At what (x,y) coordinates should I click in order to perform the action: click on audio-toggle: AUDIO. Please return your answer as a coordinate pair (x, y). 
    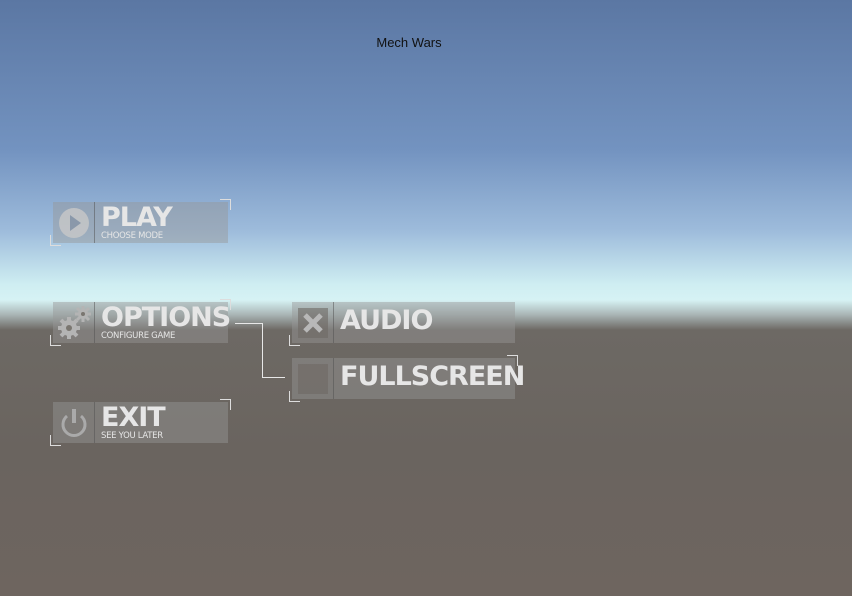
    Looking at the image, I should click on (402, 324).